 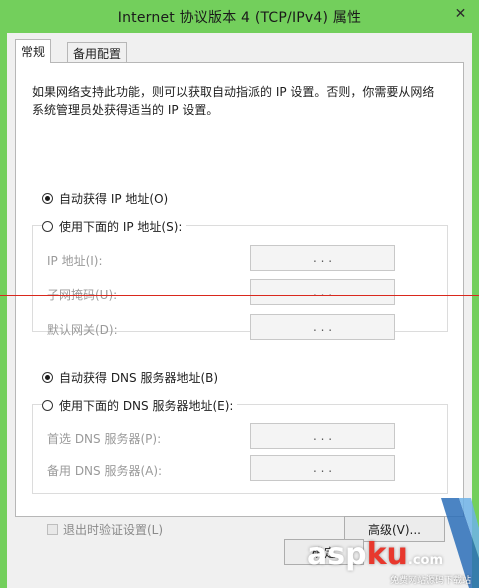 I want to click on close-button: ✕, so click(x=460, y=13).